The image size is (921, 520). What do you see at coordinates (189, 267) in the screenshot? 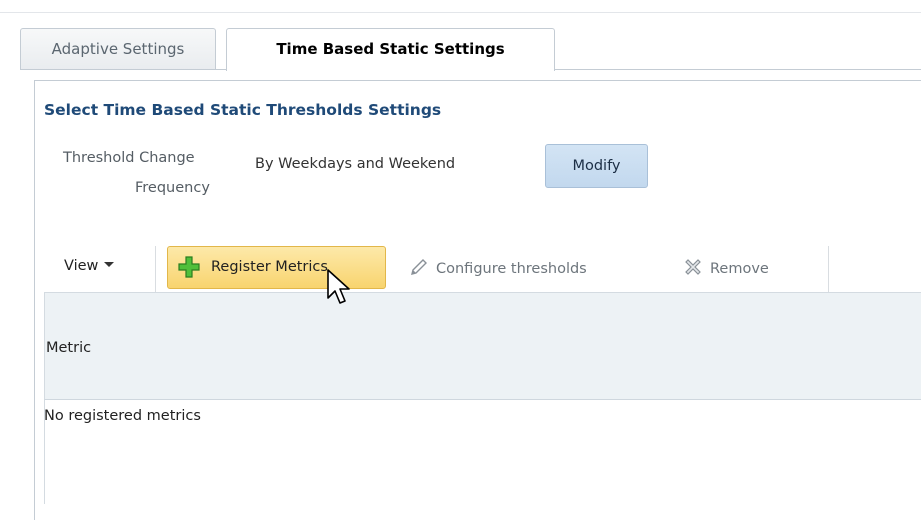
I see `plus-icon` at bounding box center [189, 267].